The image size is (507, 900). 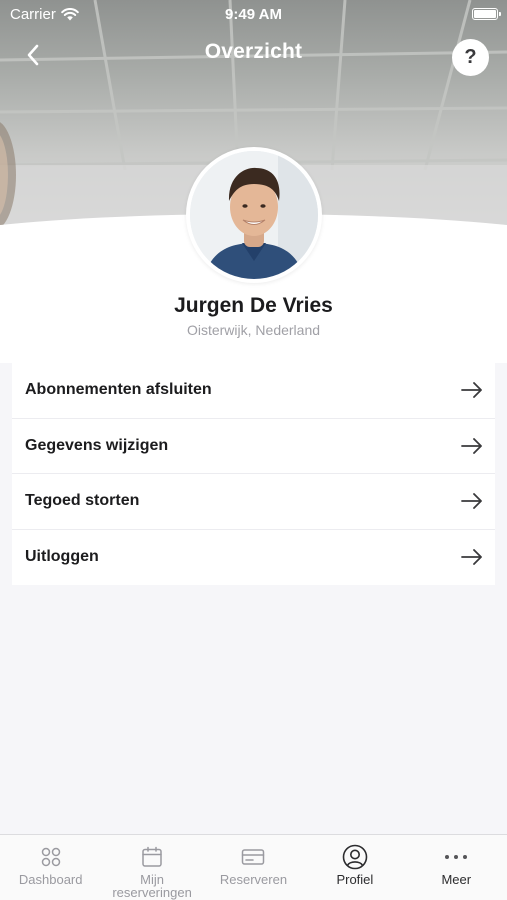 I want to click on menu-item-label: Gegevens wijzigen, so click(x=97, y=445).